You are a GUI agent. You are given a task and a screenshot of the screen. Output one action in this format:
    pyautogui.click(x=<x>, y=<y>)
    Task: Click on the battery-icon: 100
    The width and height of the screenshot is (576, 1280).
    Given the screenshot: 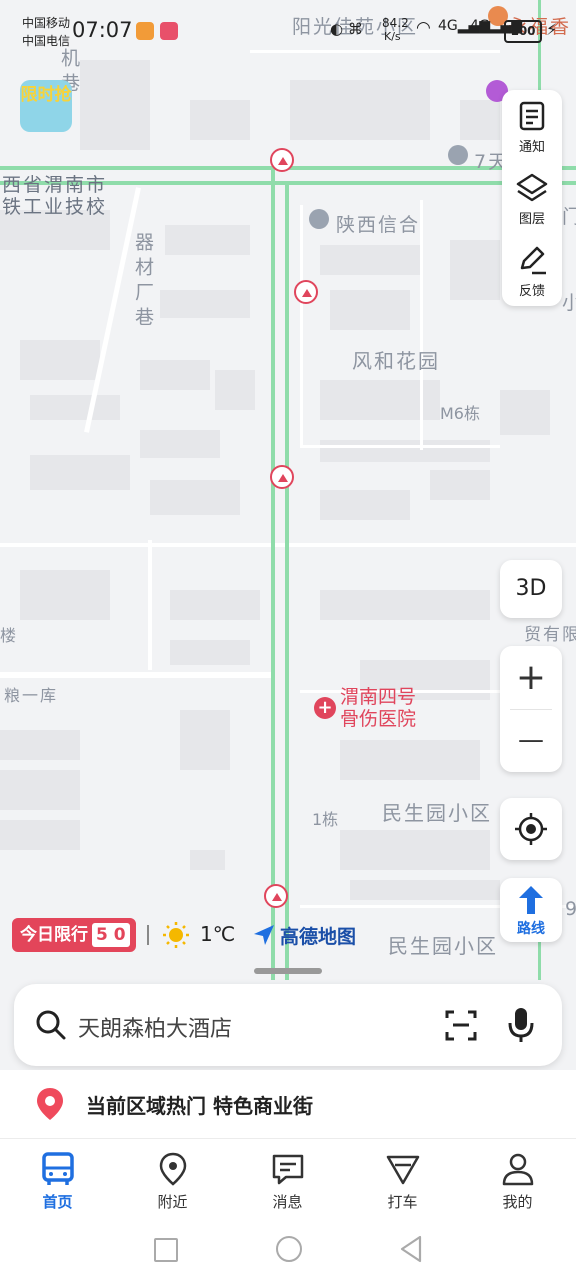 What is the action you would take?
    pyautogui.click(x=523, y=31)
    